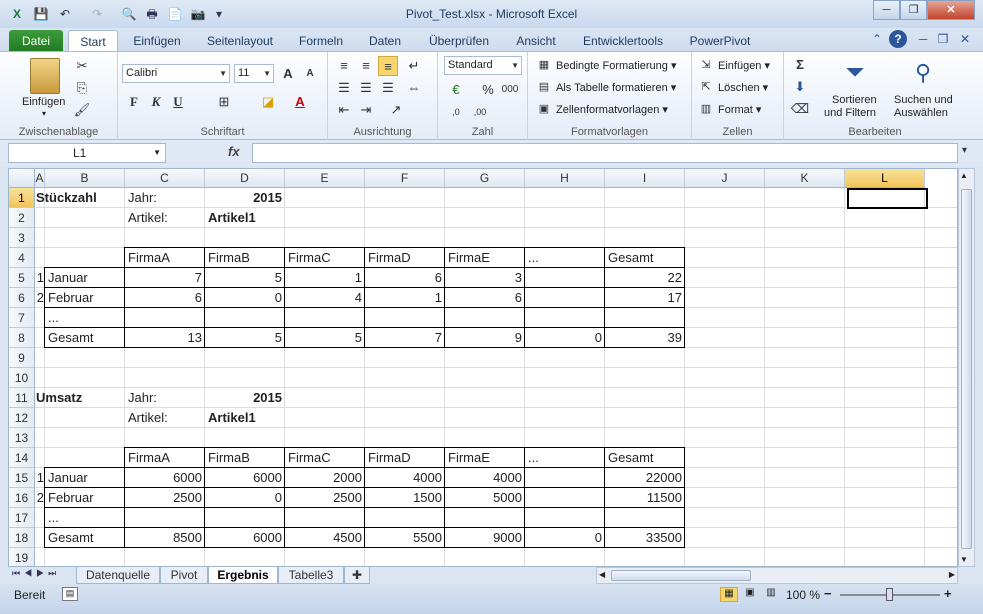 This screenshot has width=983, height=614. What do you see at coordinates (22, 378) in the screenshot?
I see `row-header-10: 10` at bounding box center [22, 378].